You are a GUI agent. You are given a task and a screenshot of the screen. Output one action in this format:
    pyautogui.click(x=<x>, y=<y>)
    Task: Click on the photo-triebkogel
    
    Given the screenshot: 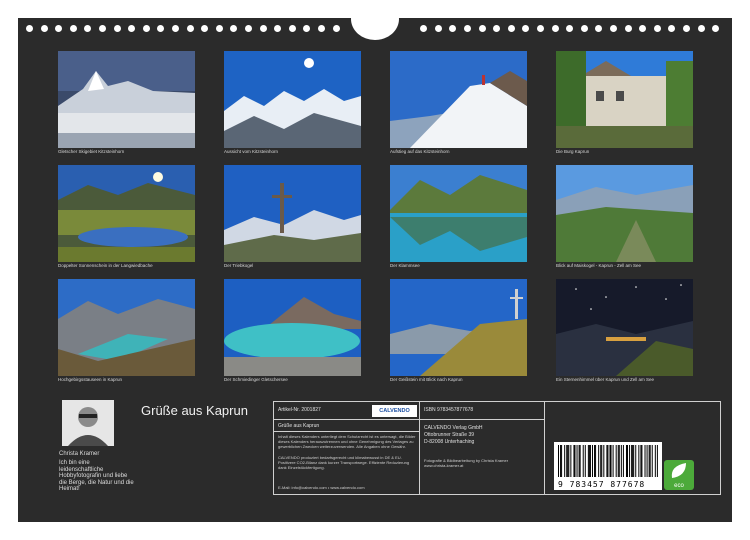 What is the action you would take?
    pyautogui.click(x=292, y=213)
    